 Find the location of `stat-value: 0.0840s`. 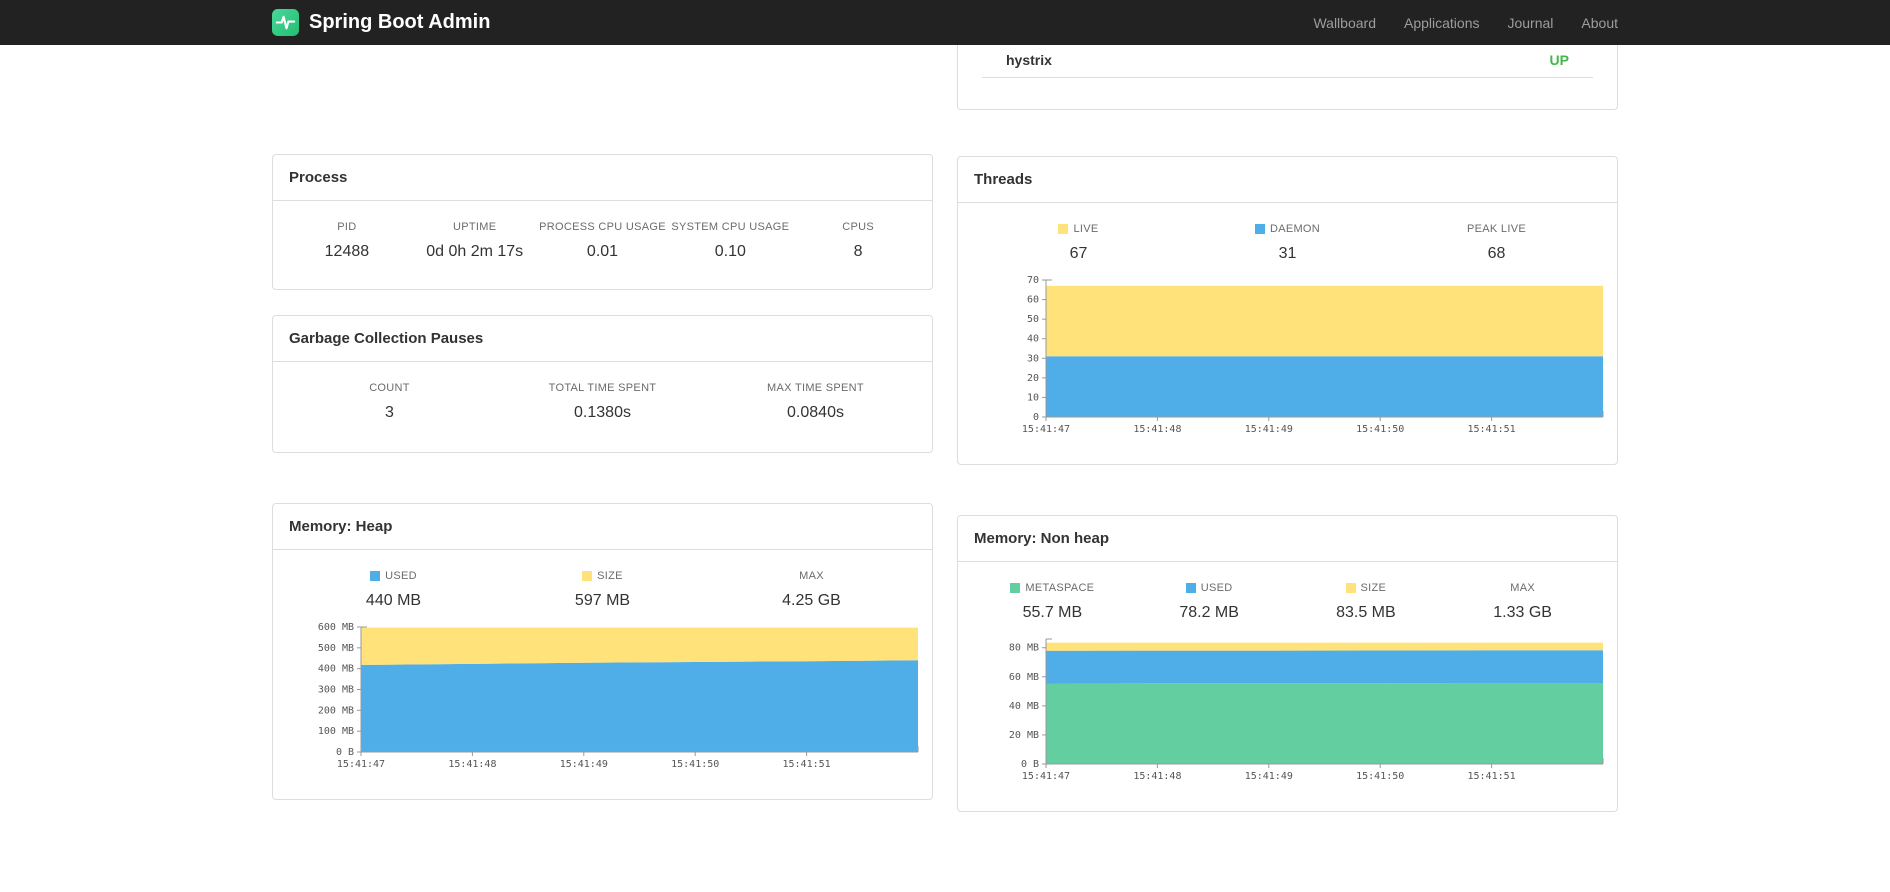

stat-value: 0.0840s is located at coordinates (815, 412).